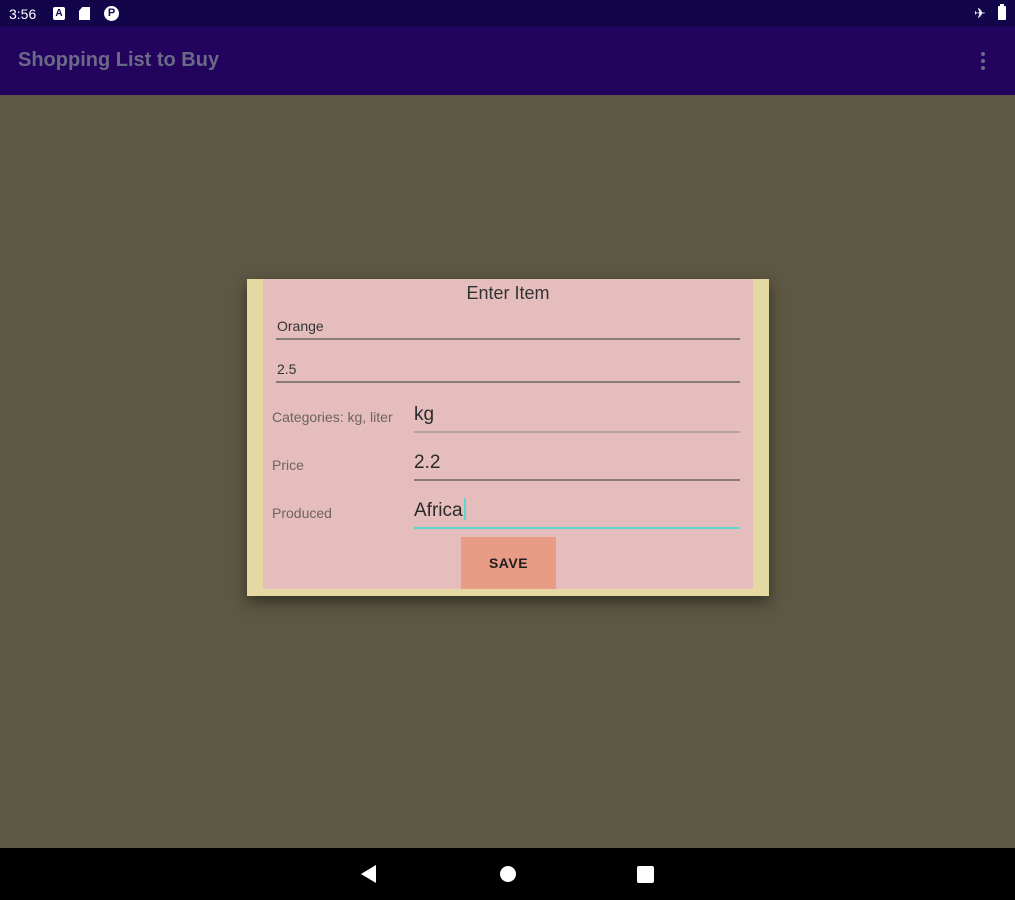 The image size is (1015, 900). What do you see at coordinates (645, 874) in the screenshot?
I see `recents-icon` at bounding box center [645, 874].